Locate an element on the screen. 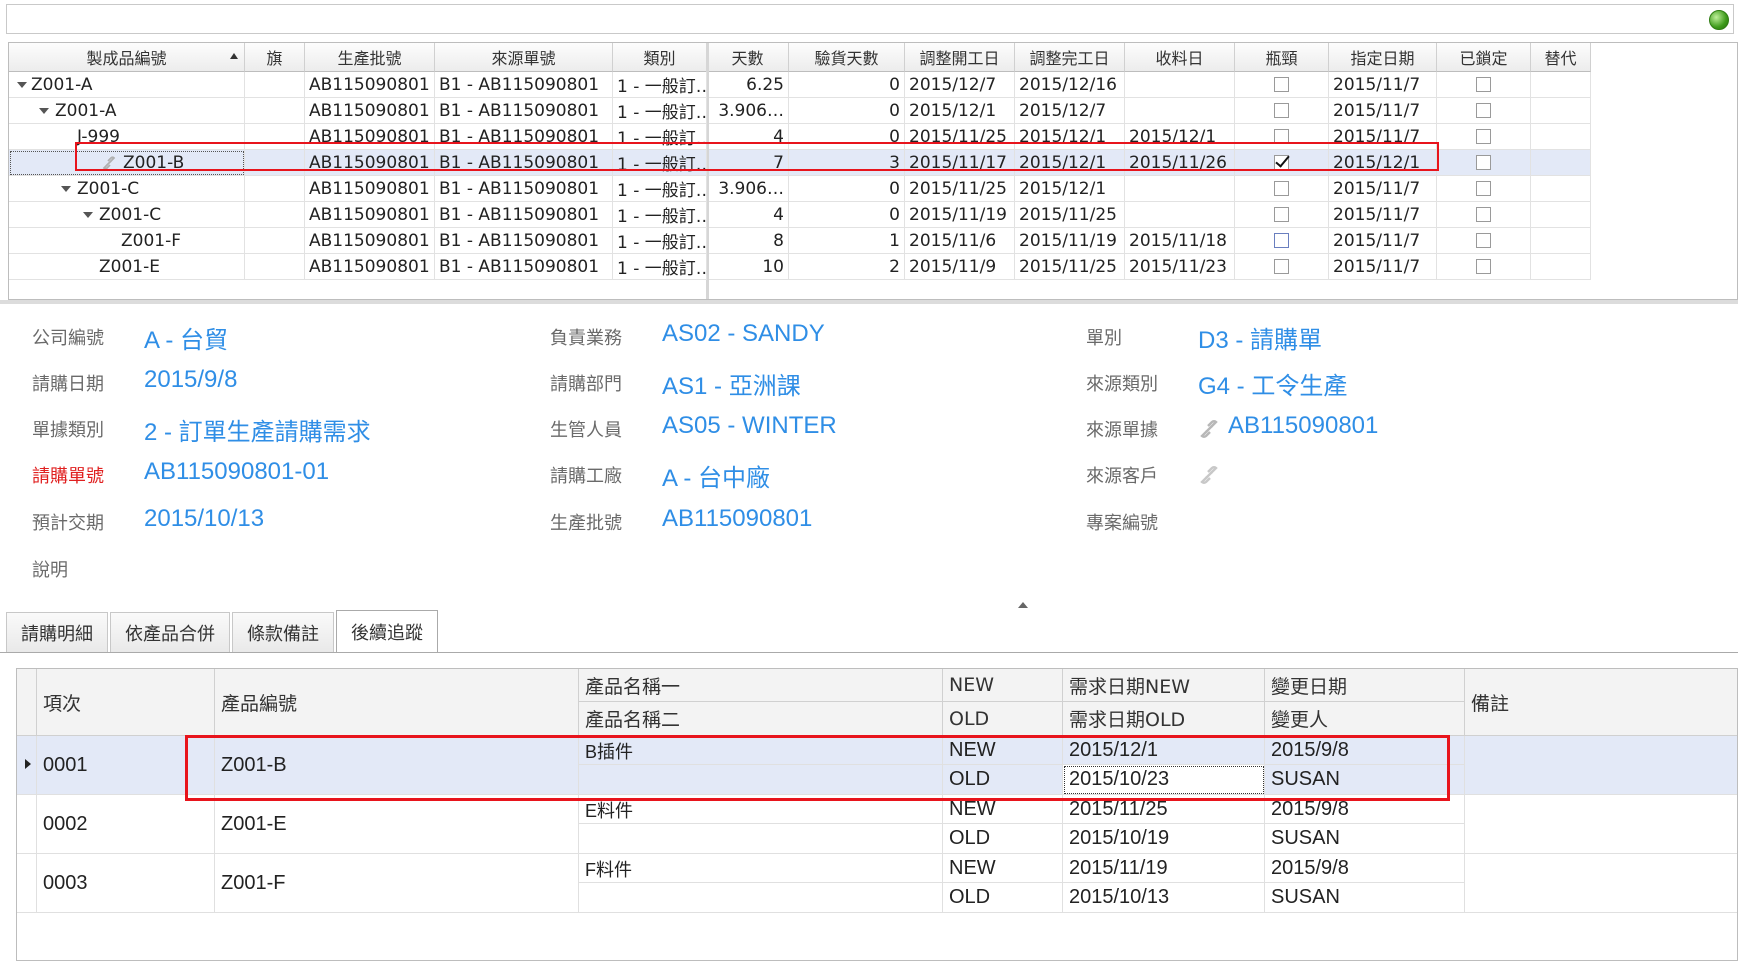 This screenshot has height=961, width=1738. tab-follow-up: 後續追蹤 is located at coordinates (387, 631).